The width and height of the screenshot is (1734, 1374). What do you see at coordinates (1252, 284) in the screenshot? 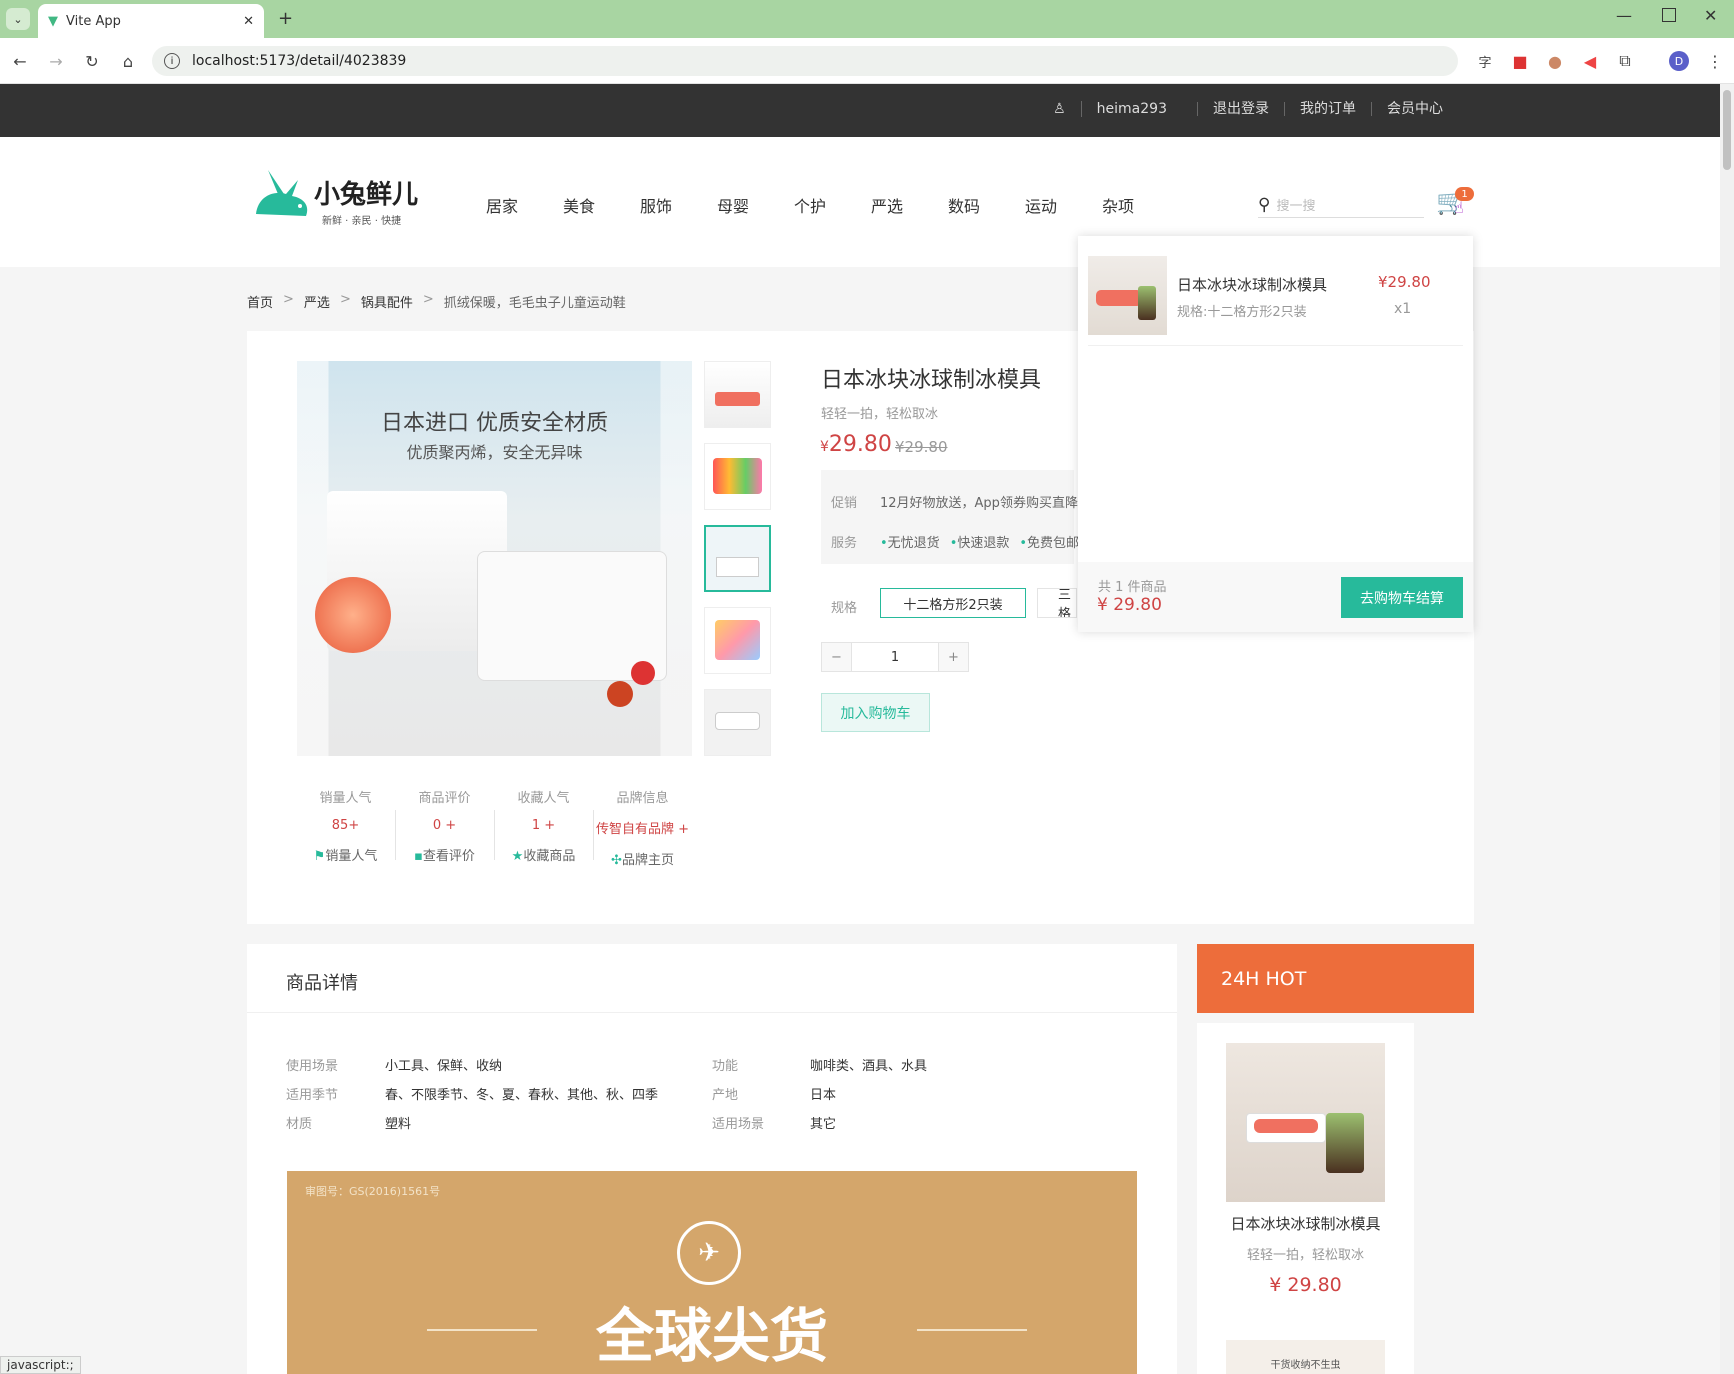
I see `cart-item-name: 日本冰块冰球制冰模具` at bounding box center [1252, 284].